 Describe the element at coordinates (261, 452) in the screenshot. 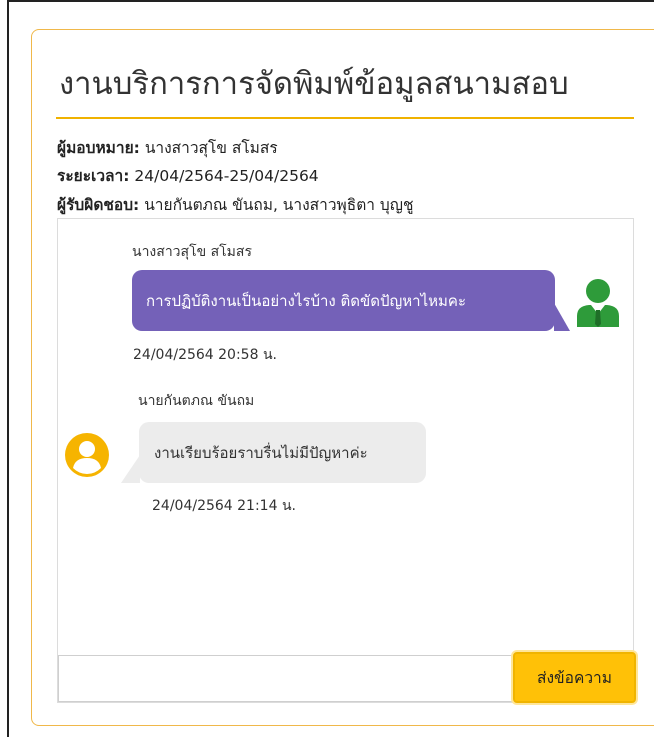

I see `message-text: งานเรียบร้อยราบรื่นไม่มีปัญหาค่ะ` at that location.